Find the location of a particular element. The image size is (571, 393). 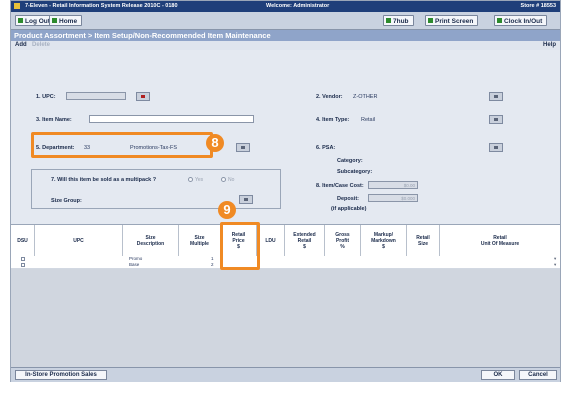

upc-label: 1. UPC: is located at coordinates (46, 97).